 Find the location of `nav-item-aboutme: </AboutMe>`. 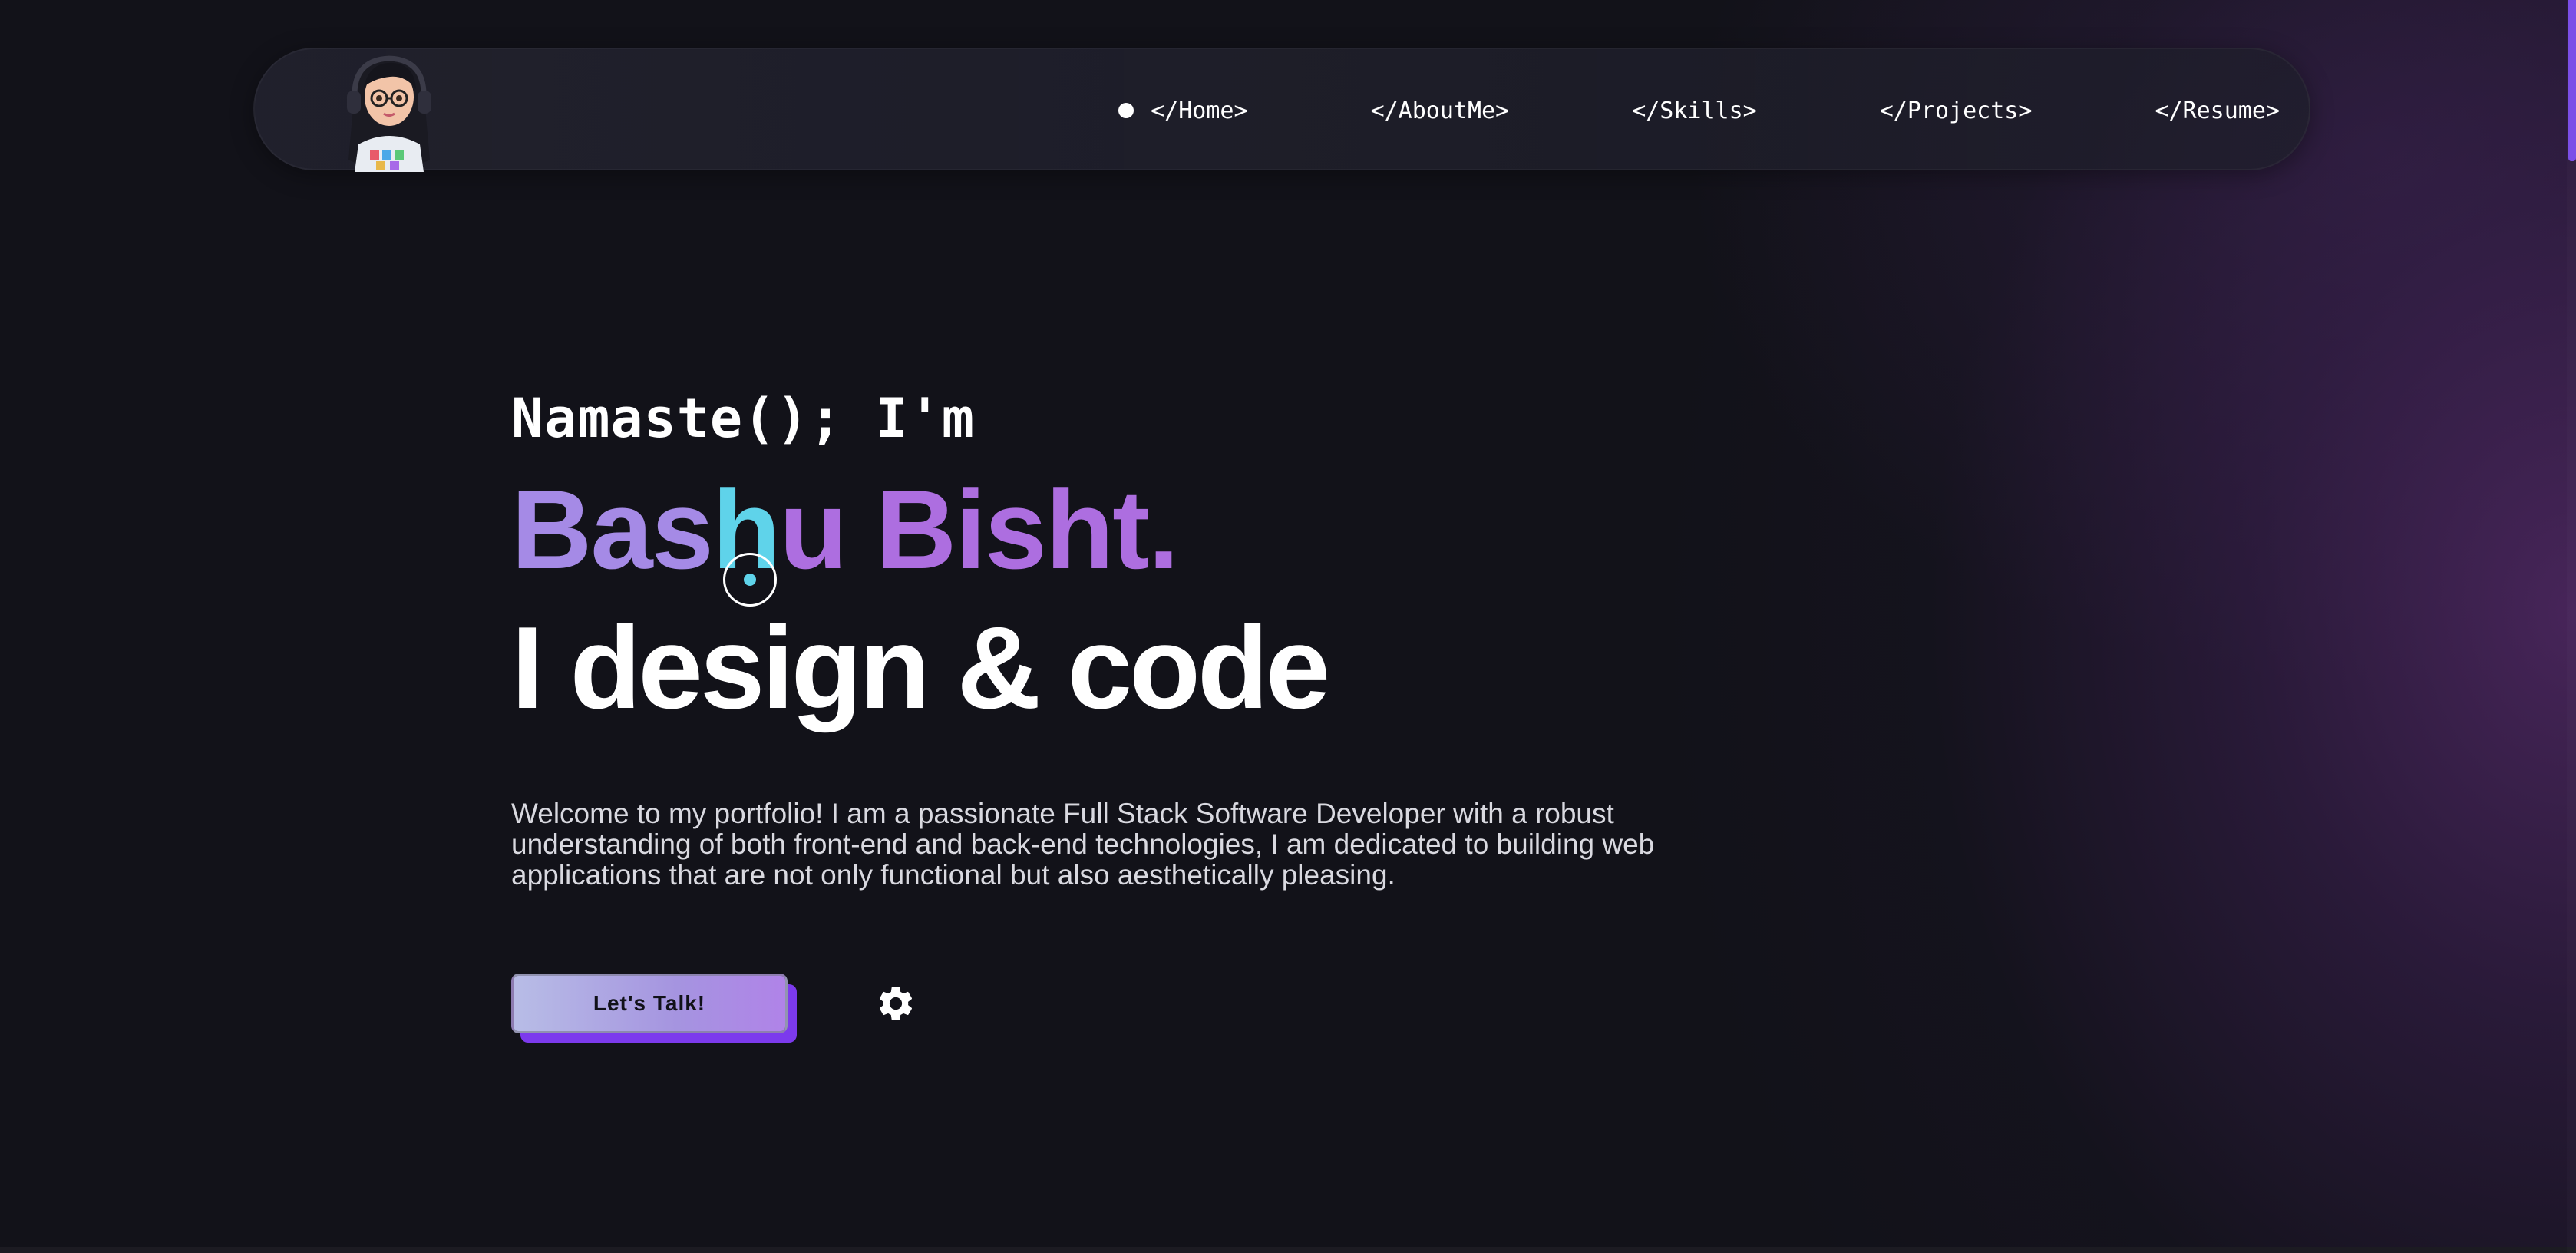

nav-item-aboutme: </AboutMe> is located at coordinates (1440, 111).